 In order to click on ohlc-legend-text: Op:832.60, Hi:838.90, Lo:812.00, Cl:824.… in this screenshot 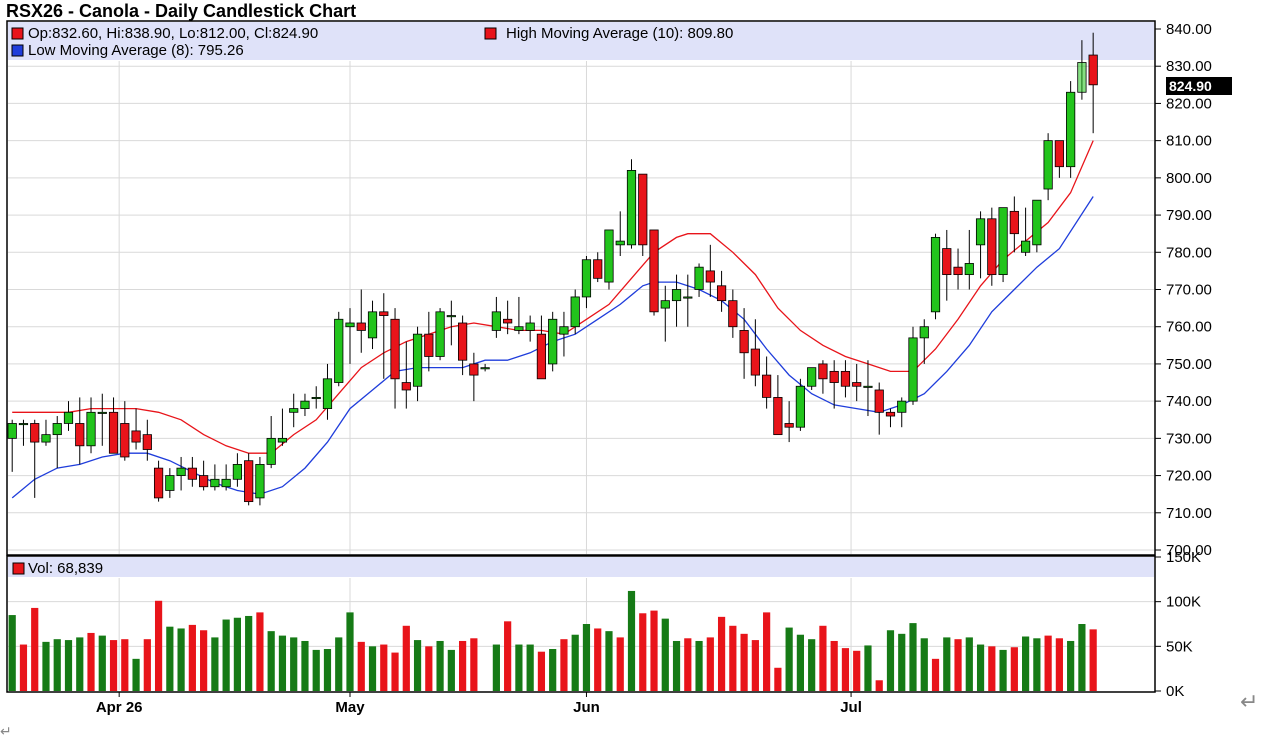, I will do `click(173, 33)`.